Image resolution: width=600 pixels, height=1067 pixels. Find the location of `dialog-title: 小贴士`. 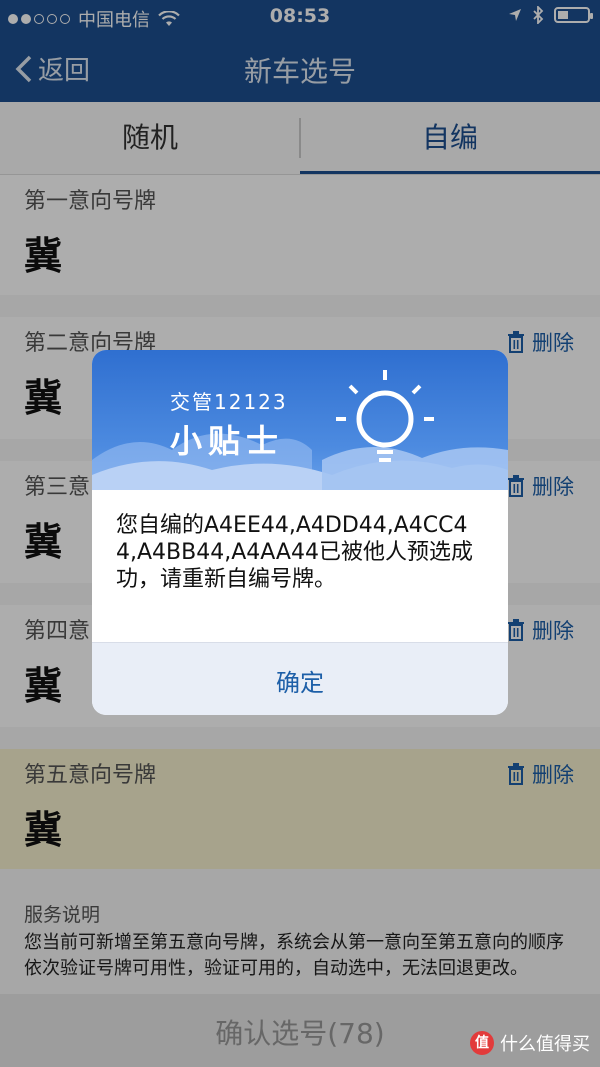

dialog-title: 小贴士 is located at coordinates (227, 441).